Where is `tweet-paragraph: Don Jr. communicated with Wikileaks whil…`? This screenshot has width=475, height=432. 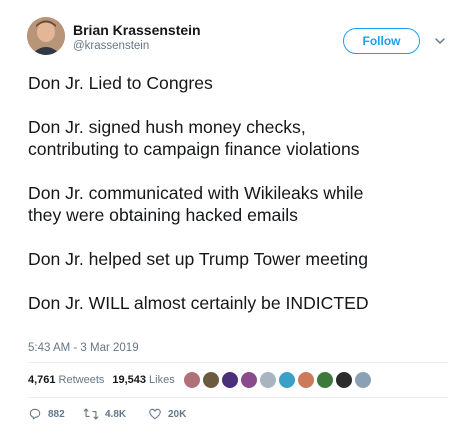
tweet-paragraph: Don Jr. communicated with Wikileaks whil… is located at coordinates (248, 204).